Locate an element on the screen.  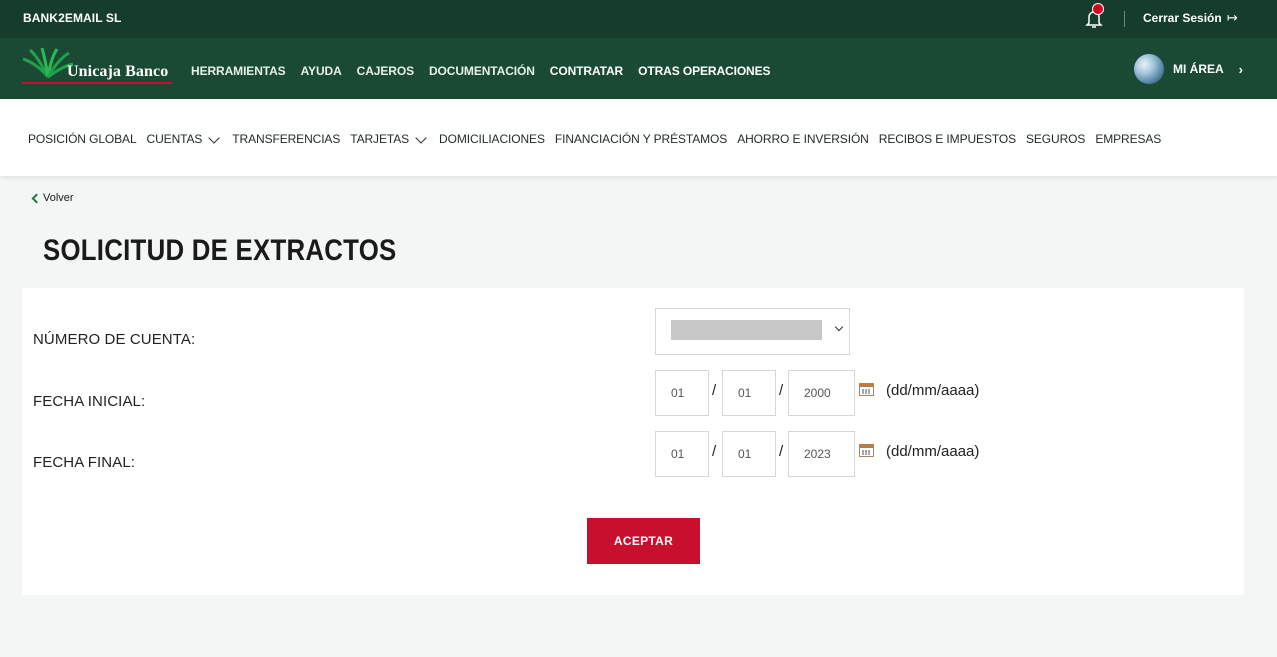
start-day-input: 01 is located at coordinates (682, 393).